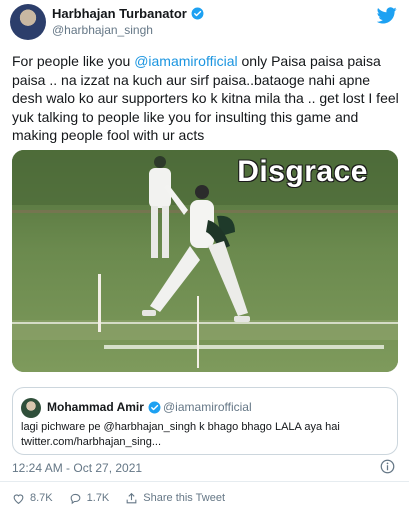 This screenshot has width=409, height=506. What do you see at coordinates (77, 468) in the screenshot?
I see `tweet-timestamp: 12:24 AM - Oct 27, 2021` at bounding box center [77, 468].